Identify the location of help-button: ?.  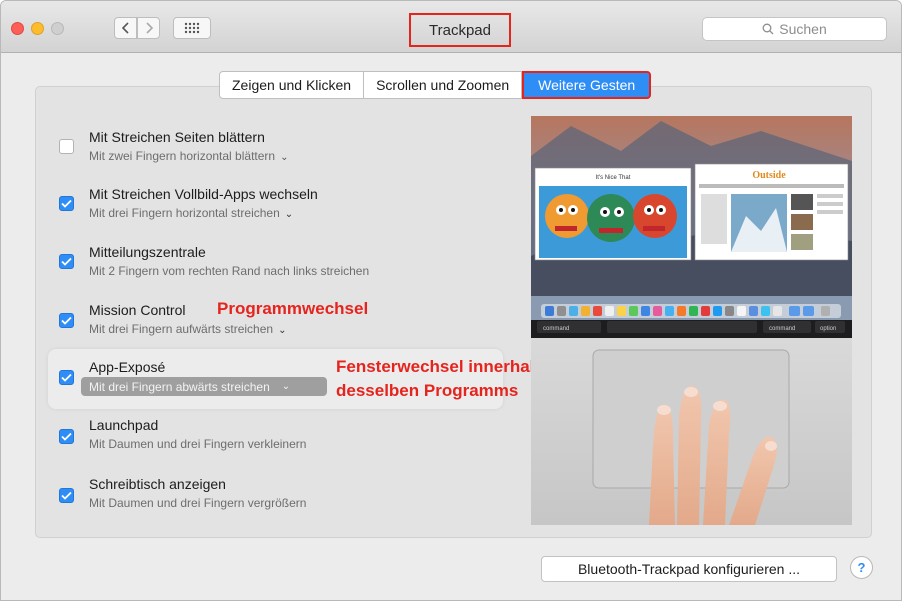
(861, 567).